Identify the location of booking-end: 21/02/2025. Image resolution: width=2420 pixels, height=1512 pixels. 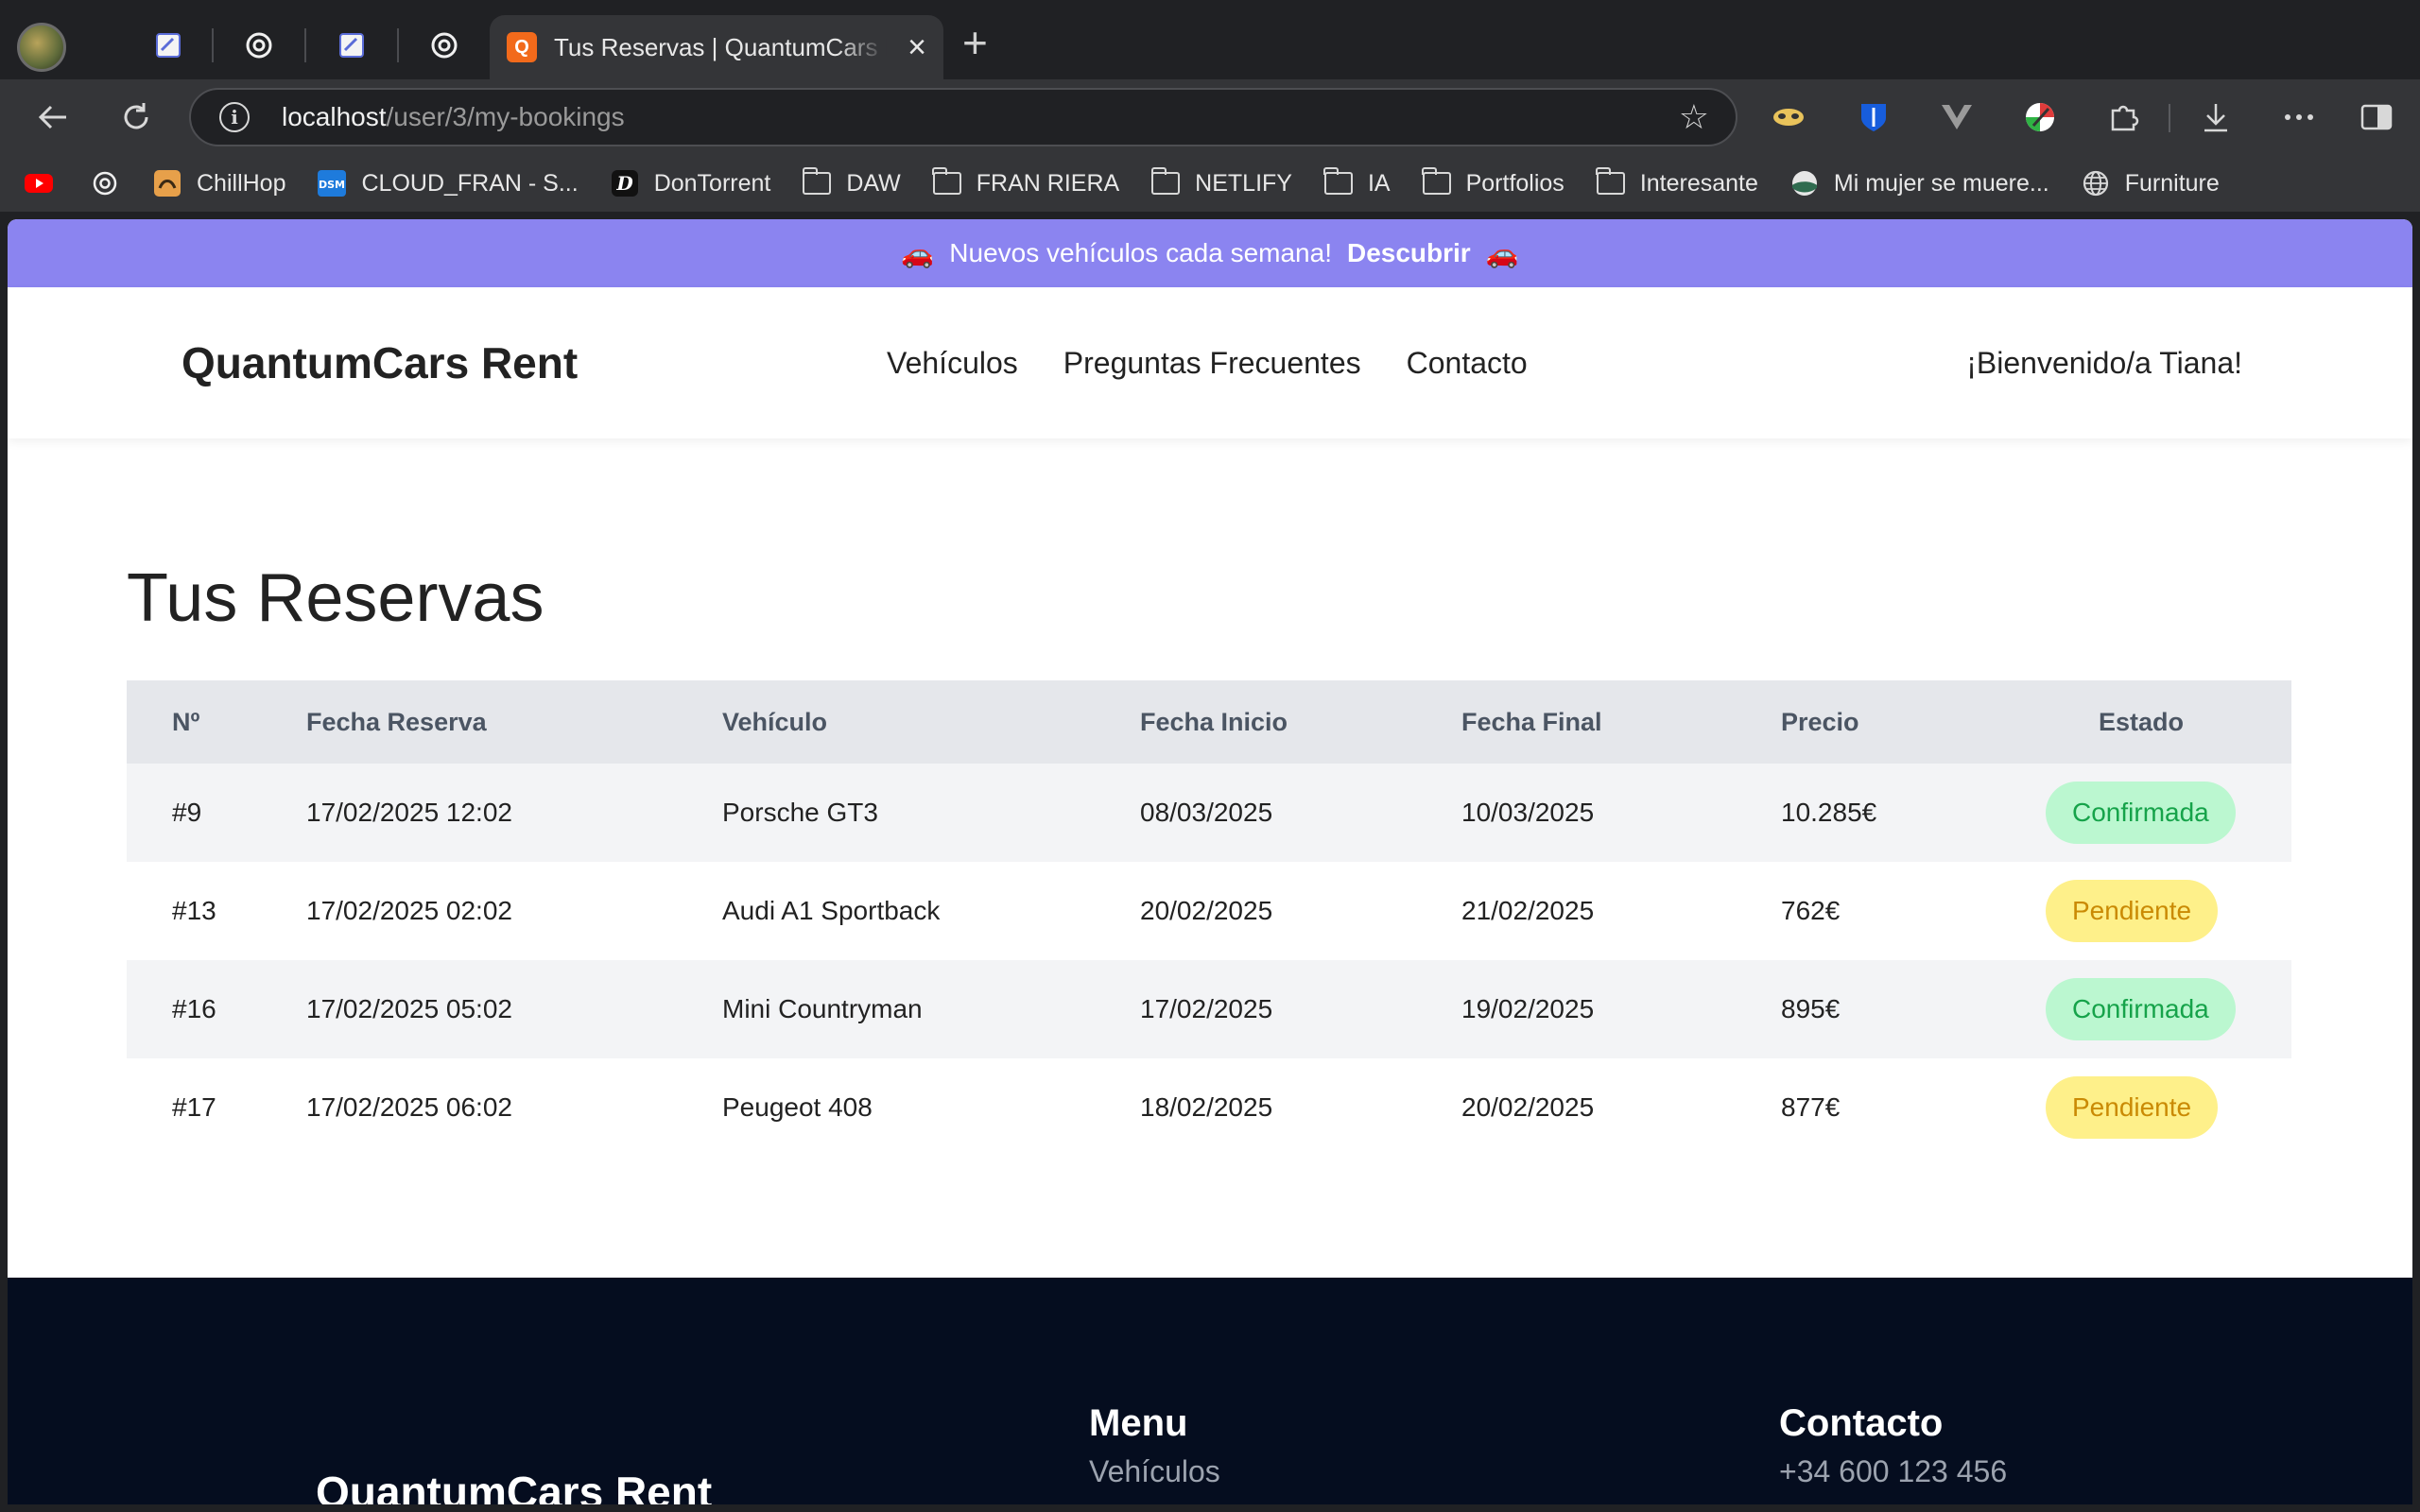
(1528, 910).